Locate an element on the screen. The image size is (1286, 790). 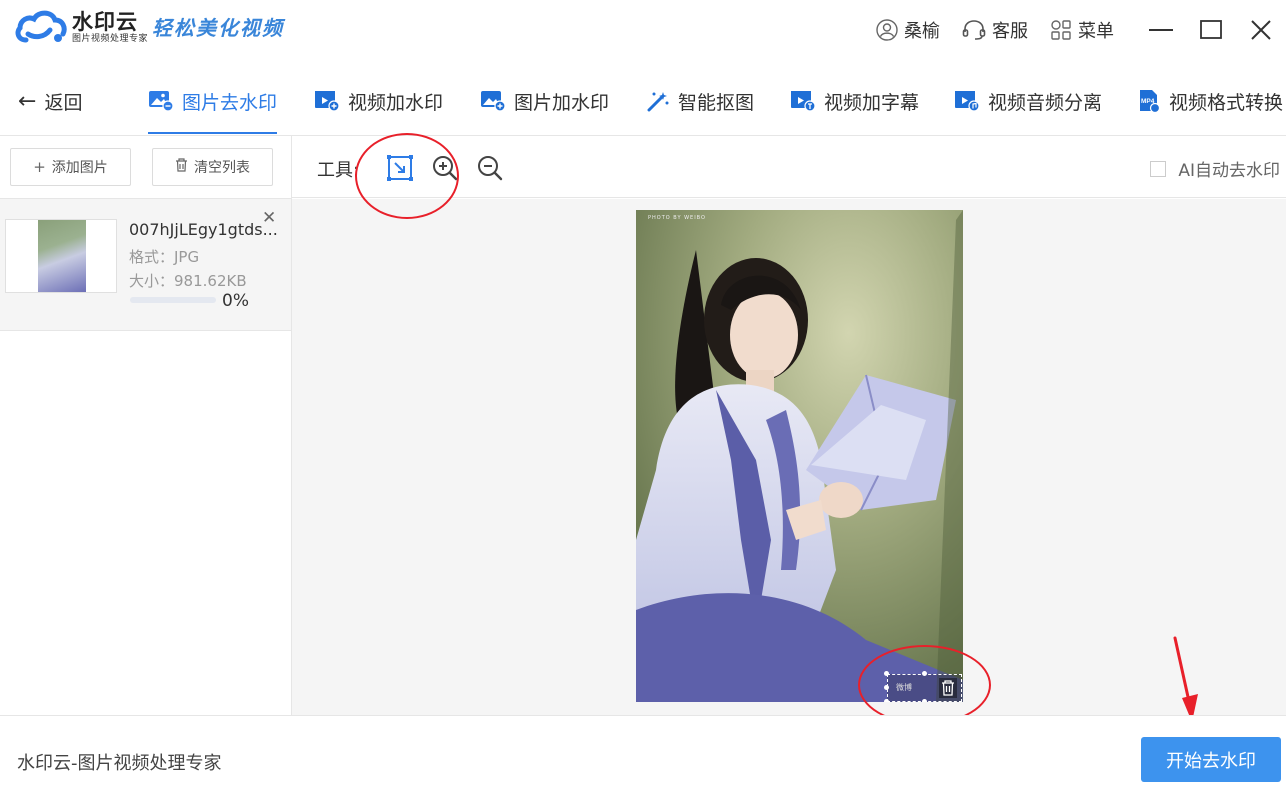
tab-label: 智能抠图 is located at coordinates (716, 102).